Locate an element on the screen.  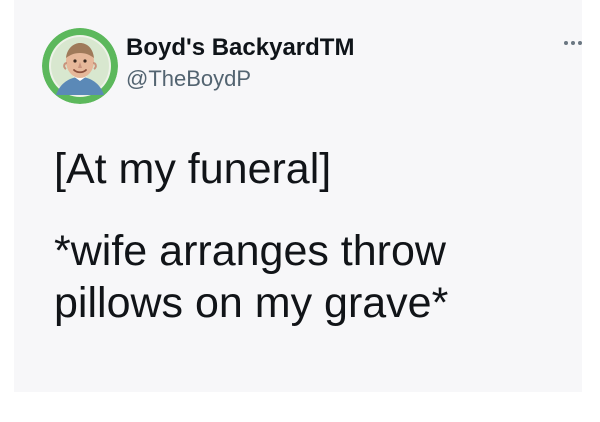
tweet-line: pillows on my grave* is located at coordinates (251, 303).